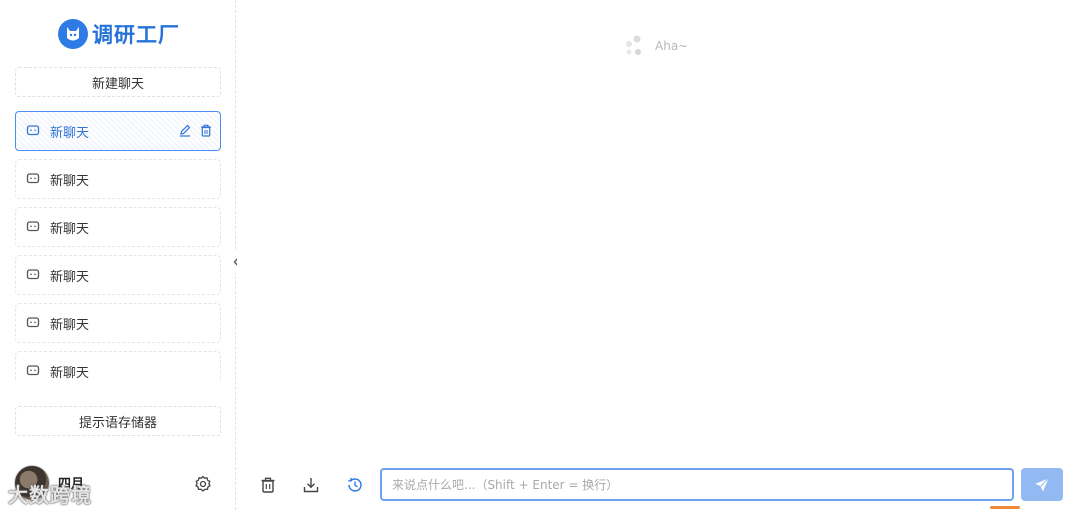  I want to click on loading-text: Aha~, so click(672, 46).